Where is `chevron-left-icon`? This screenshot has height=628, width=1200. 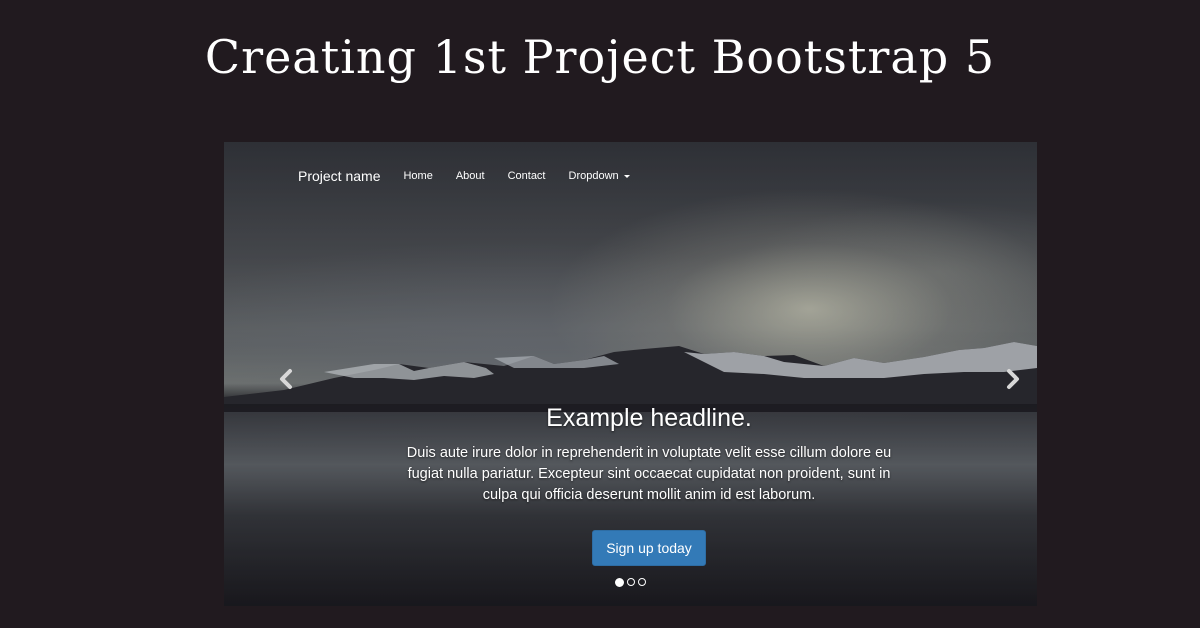
chevron-left-icon is located at coordinates (286, 379).